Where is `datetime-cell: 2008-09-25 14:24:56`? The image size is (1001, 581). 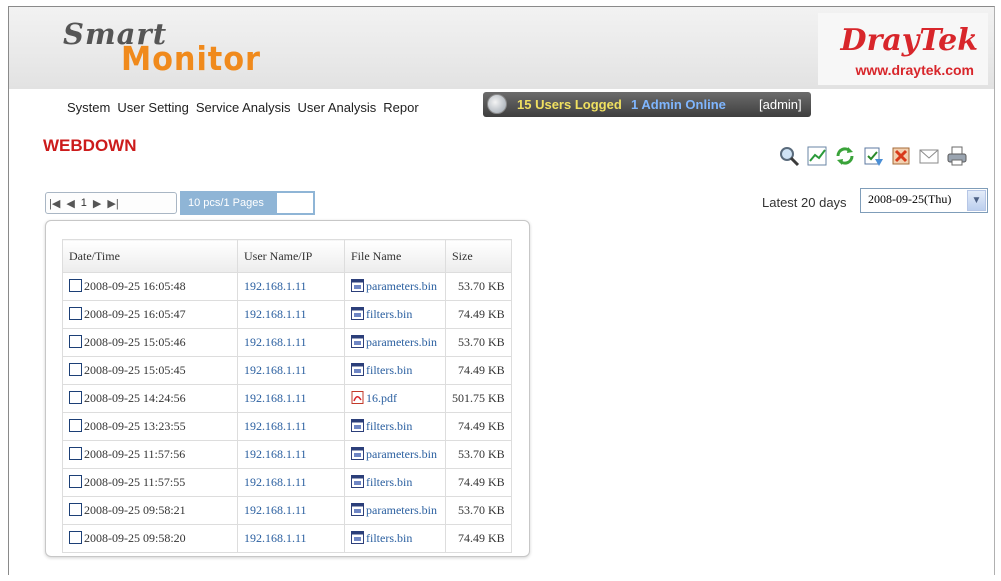 datetime-cell: 2008-09-25 14:24:56 is located at coordinates (150, 398).